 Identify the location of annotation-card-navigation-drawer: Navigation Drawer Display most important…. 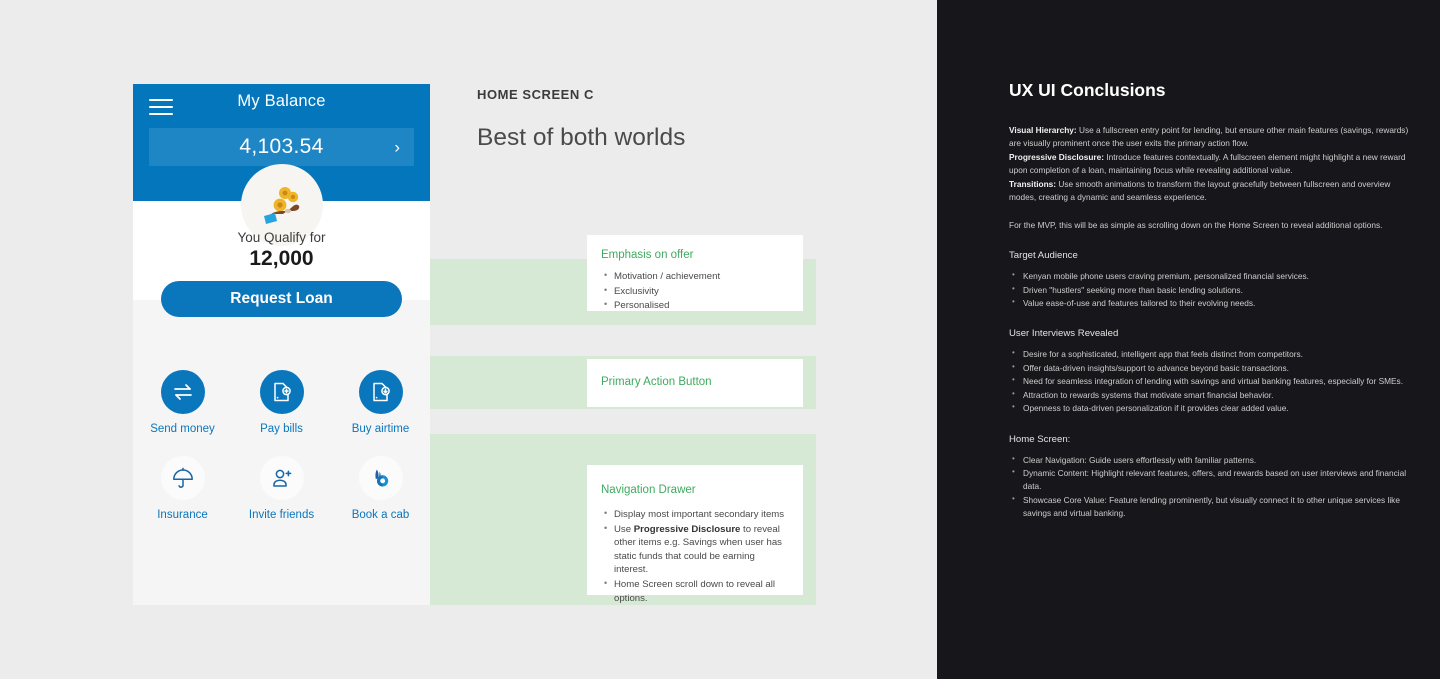
(695, 534).